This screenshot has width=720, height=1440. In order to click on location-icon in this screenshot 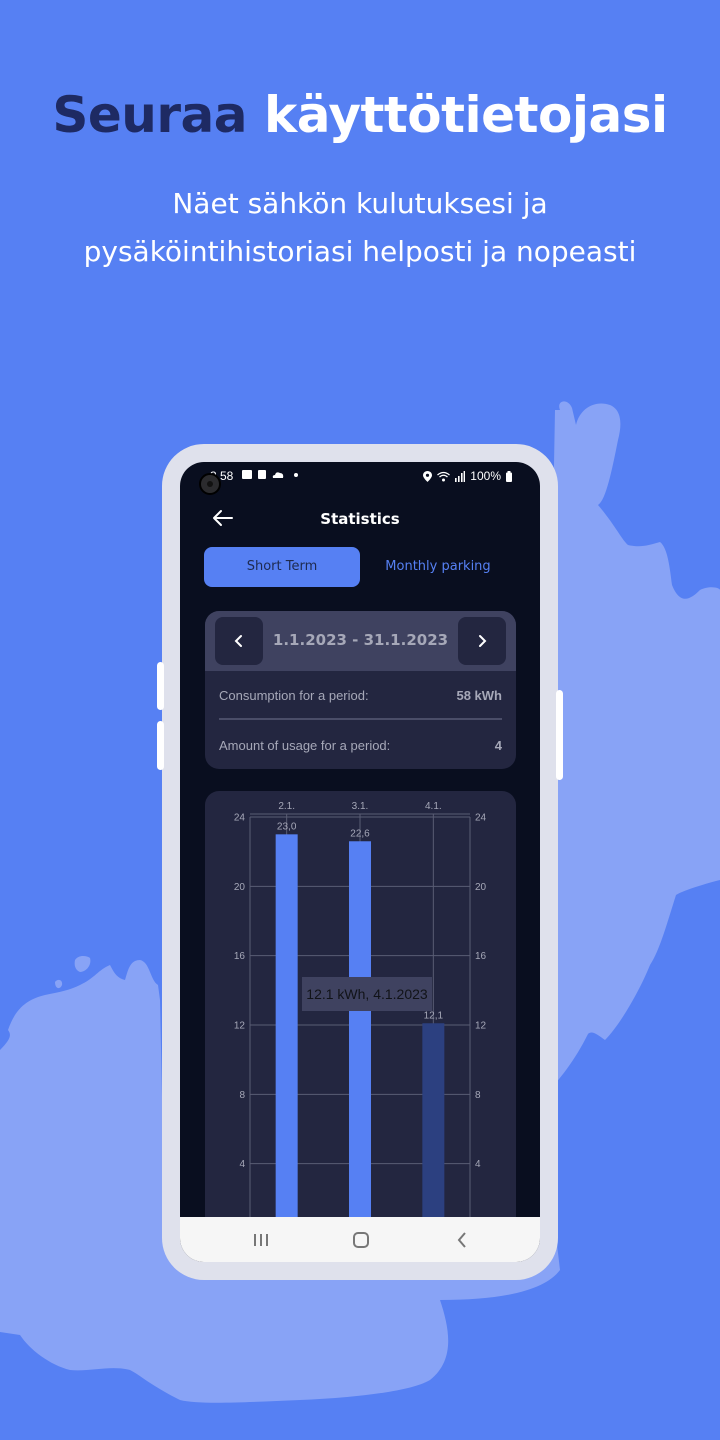, I will do `click(428, 476)`.